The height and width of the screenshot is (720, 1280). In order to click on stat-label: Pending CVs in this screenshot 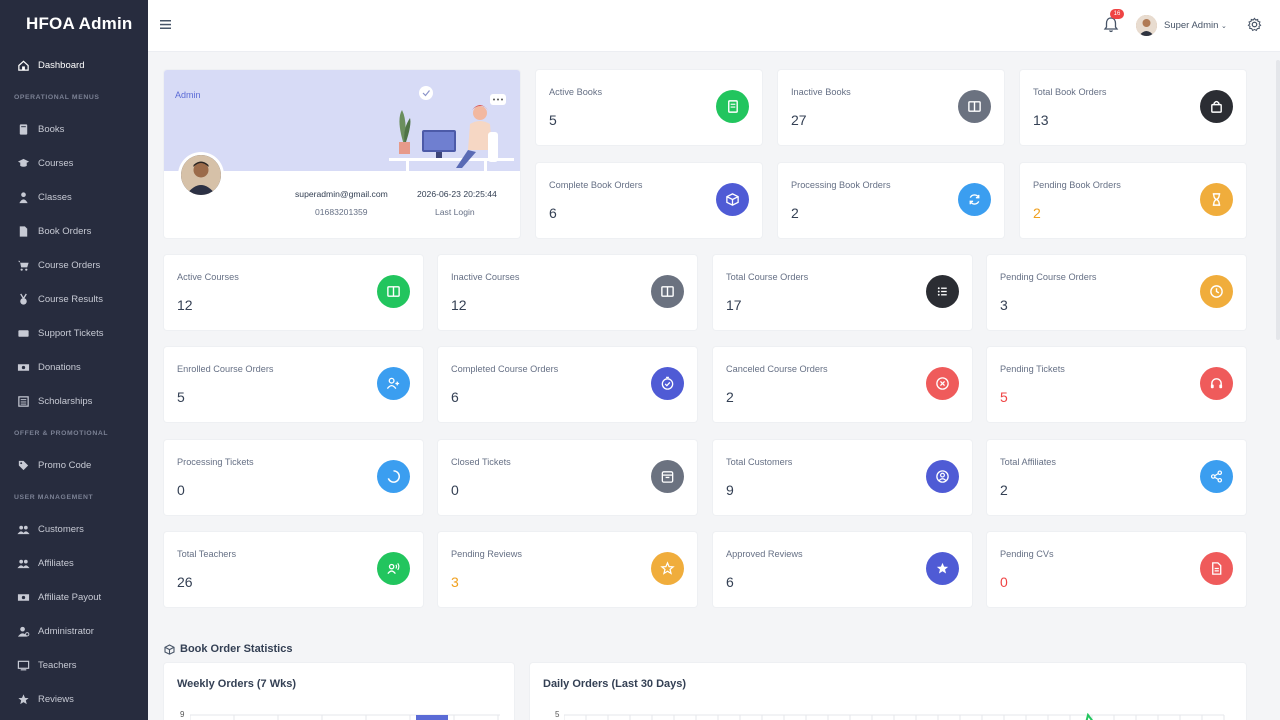, I will do `click(1027, 554)`.